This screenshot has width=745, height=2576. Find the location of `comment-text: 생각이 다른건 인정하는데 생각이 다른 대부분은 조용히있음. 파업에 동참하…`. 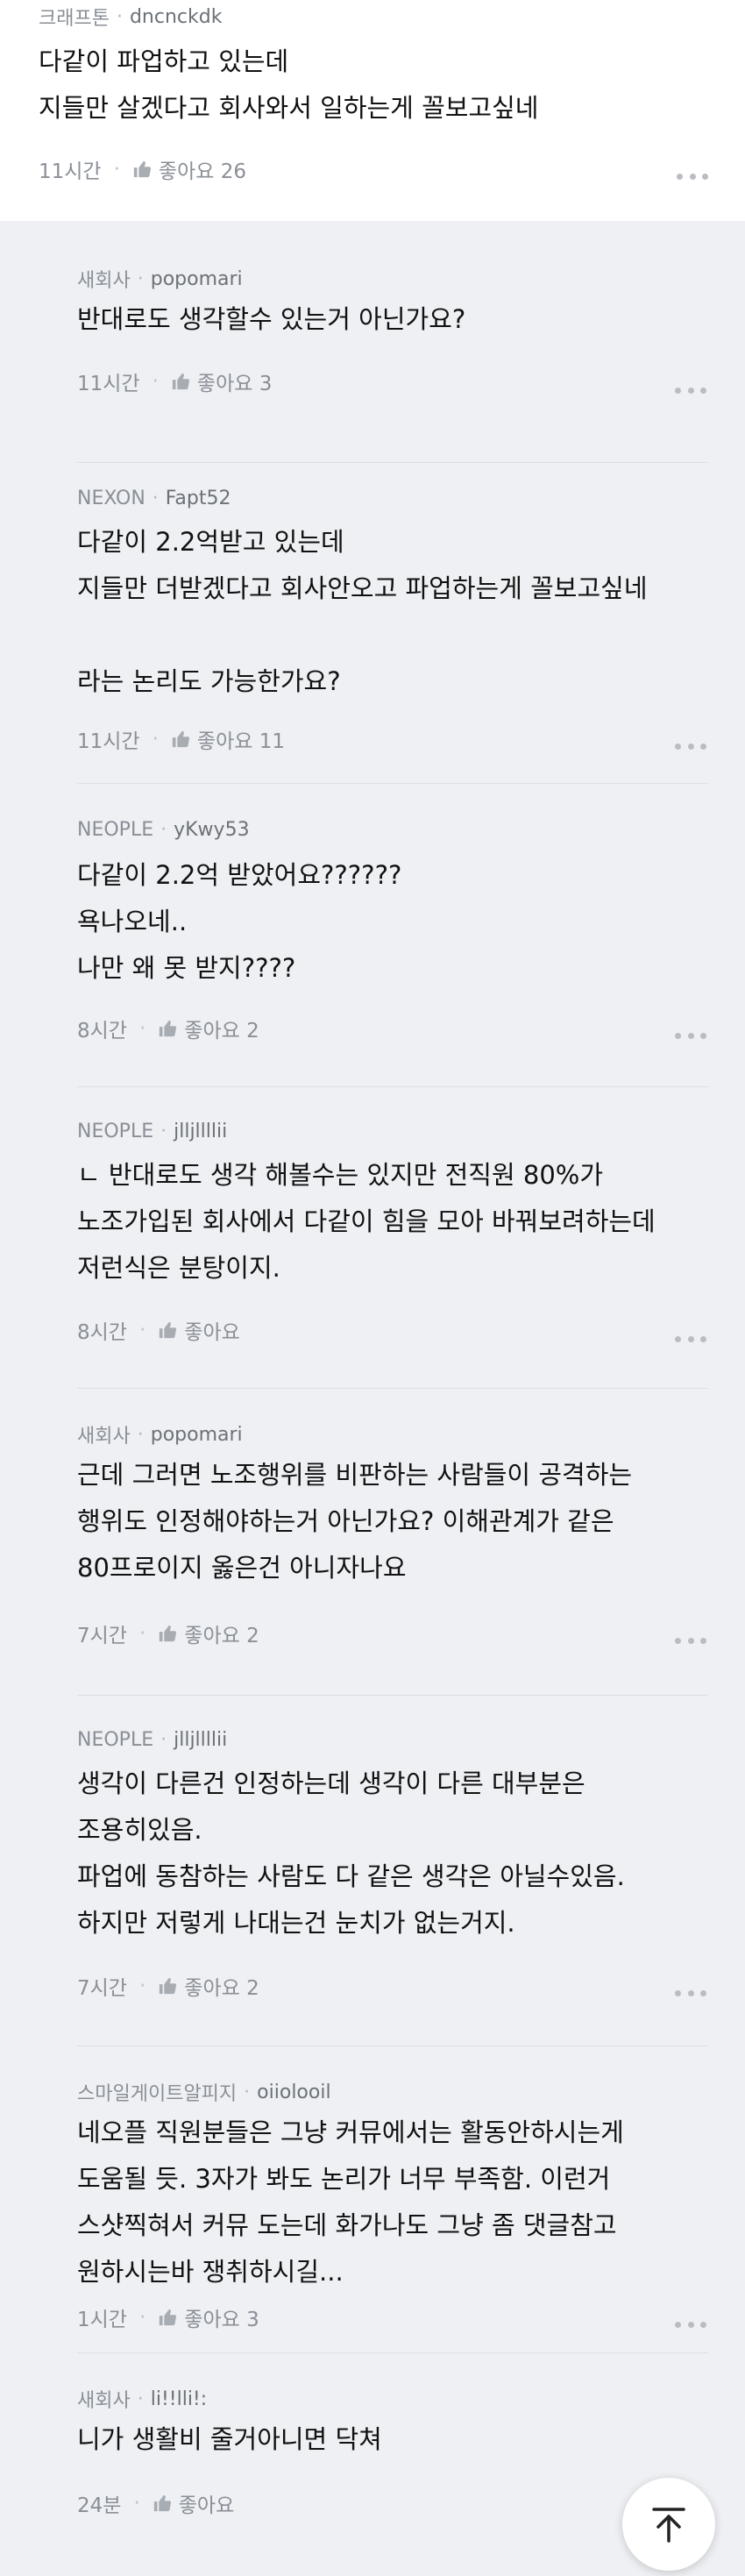

comment-text: 생각이 다른건 인정하는데 생각이 다른 대부분은 조용히있음. 파업에 동참하… is located at coordinates (351, 1853).